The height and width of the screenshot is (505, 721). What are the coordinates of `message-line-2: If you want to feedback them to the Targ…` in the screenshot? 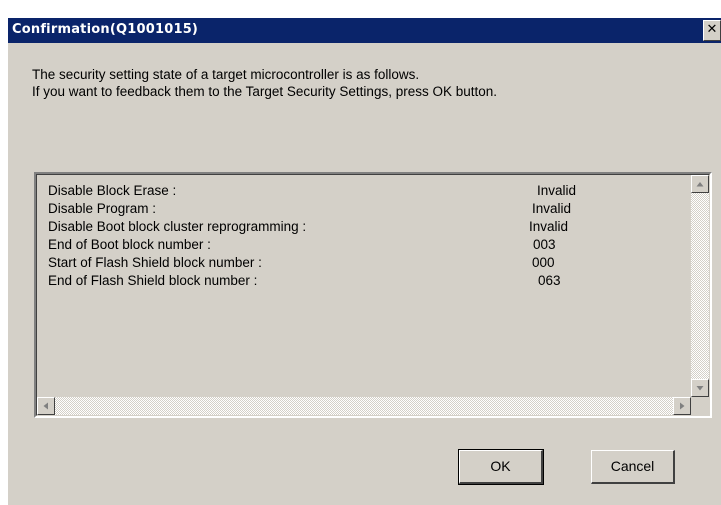 It's located at (265, 91).